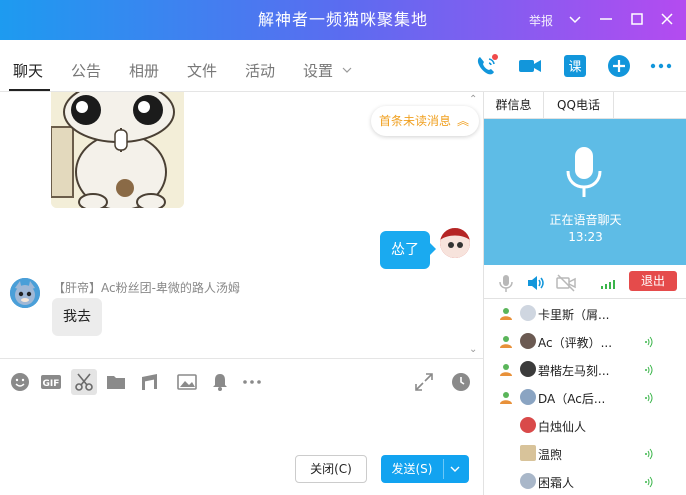  I want to click on tab-chat: 聊天, so click(28, 70).